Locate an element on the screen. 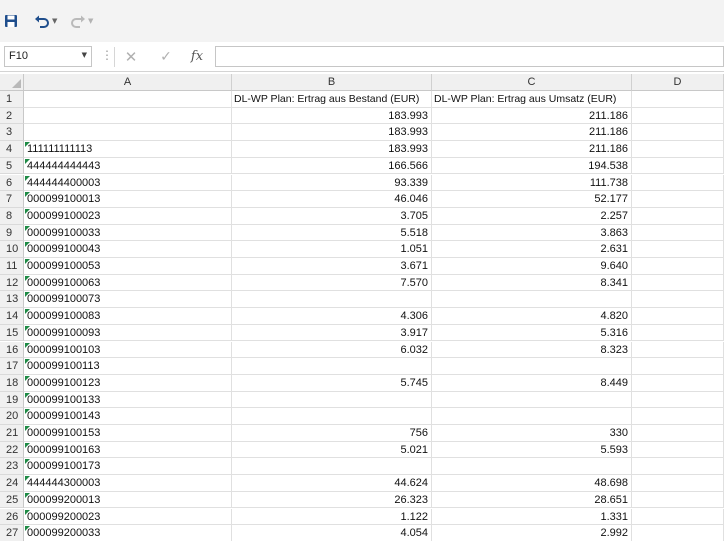 The image size is (724, 541). cell-a: 111111111113 is located at coordinates (128, 149).